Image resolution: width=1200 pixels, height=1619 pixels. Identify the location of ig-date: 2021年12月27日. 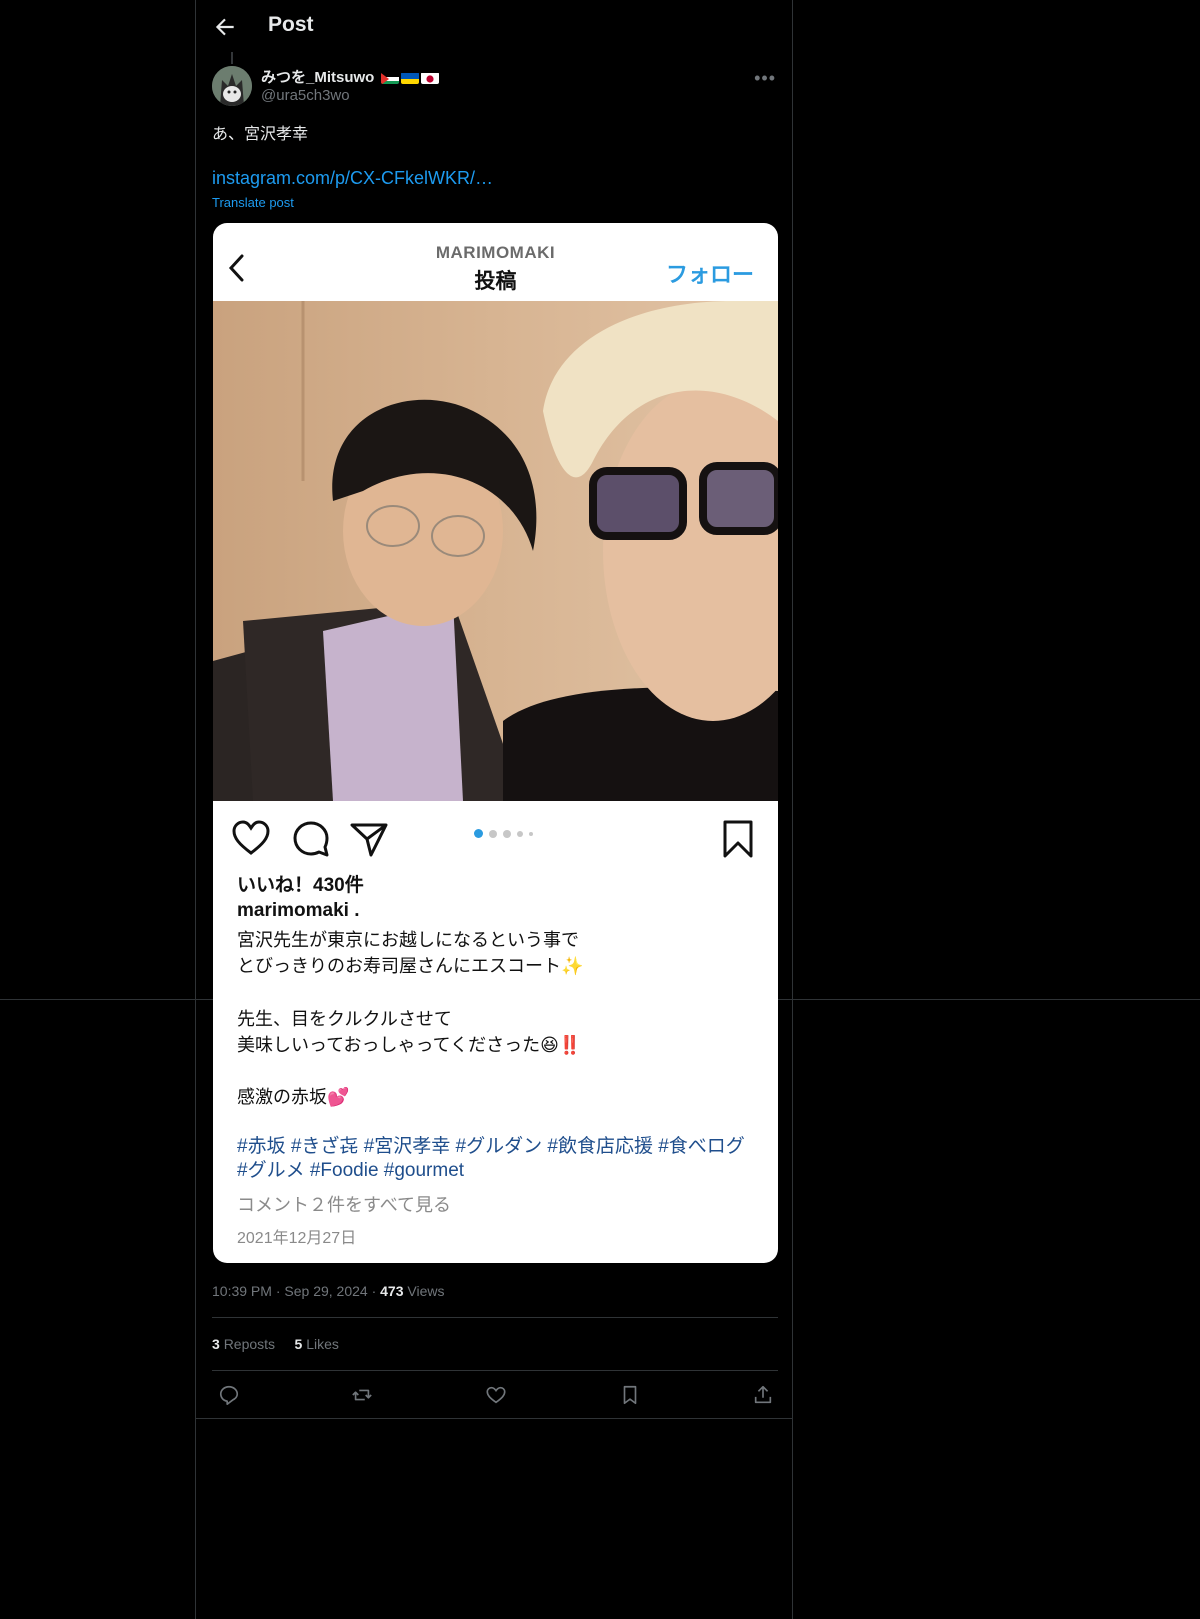
(297, 1238).